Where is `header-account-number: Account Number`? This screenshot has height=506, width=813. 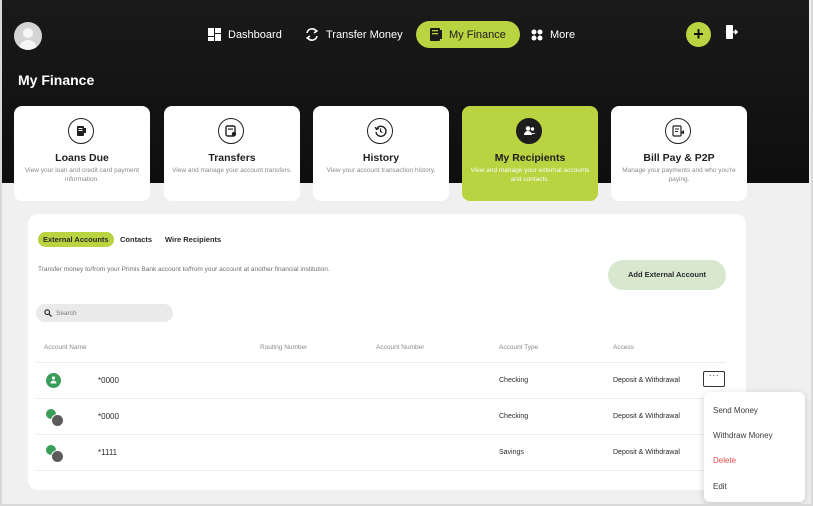 header-account-number: Account Number is located at coordinates (400, 347).